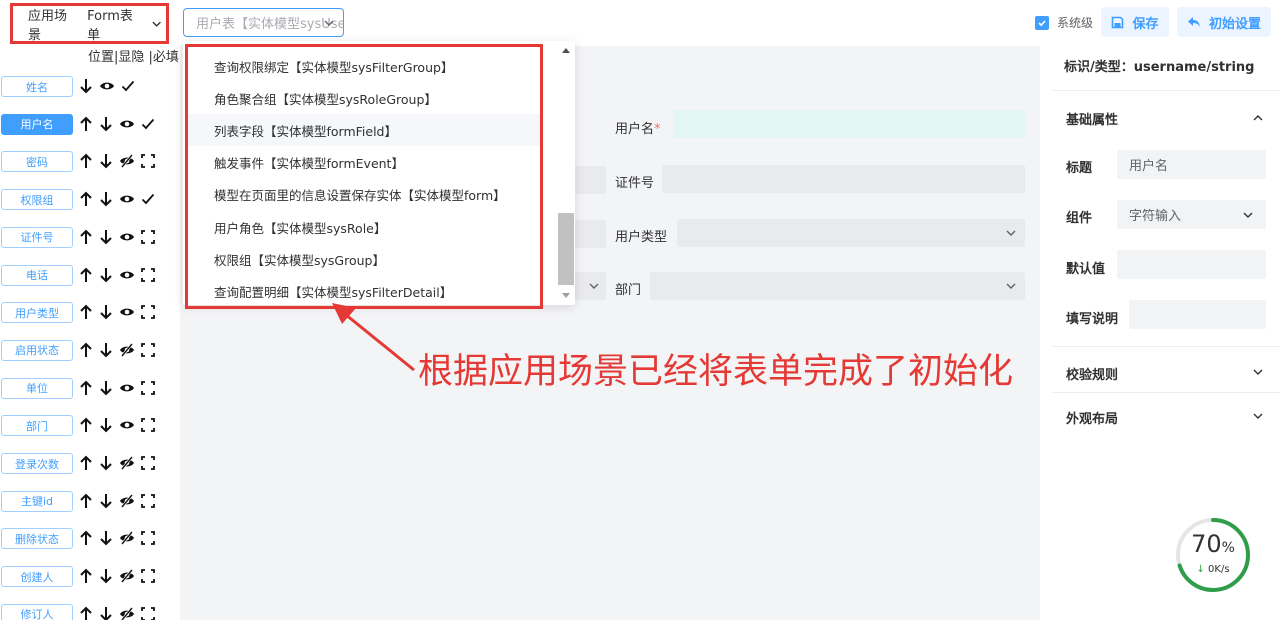 The image size is (1280, 620). I want to click on field-tag: 登录次数, so click(37, 463).